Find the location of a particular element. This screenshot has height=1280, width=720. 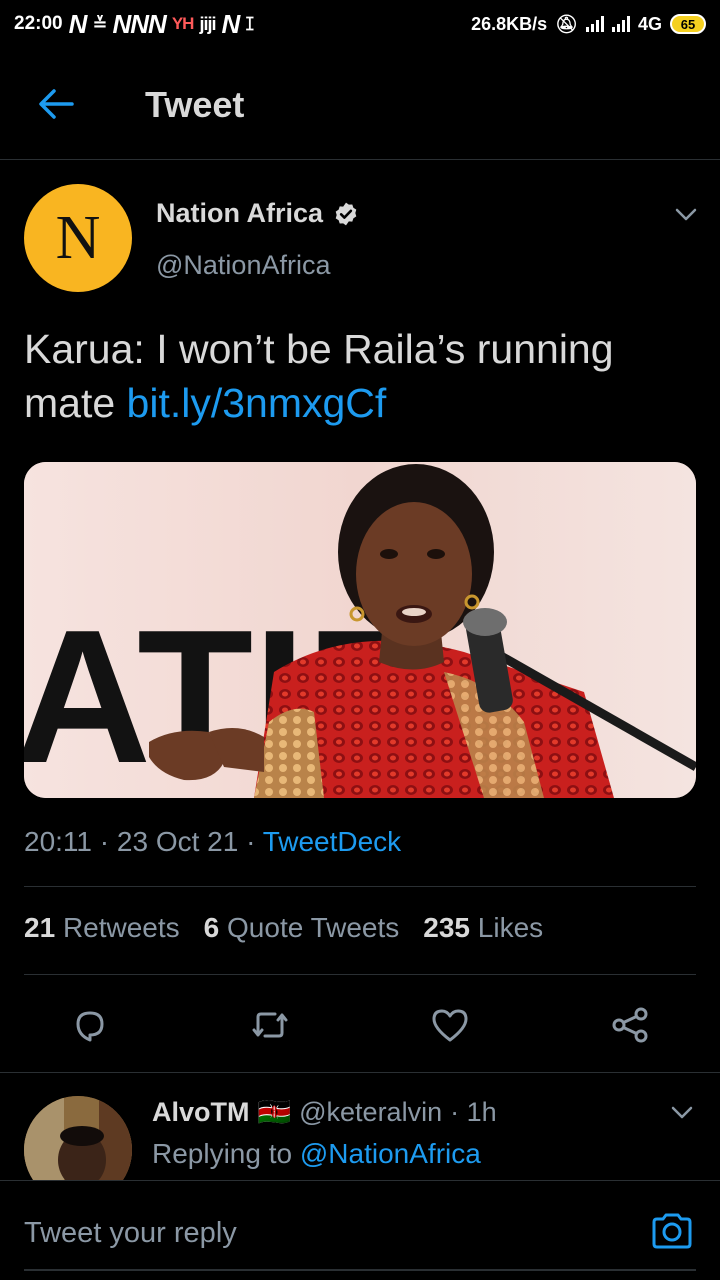

reply-header: AlvoTM 🇰🇪 @keteralvin · 1h is located at coordinates (324, 1112).